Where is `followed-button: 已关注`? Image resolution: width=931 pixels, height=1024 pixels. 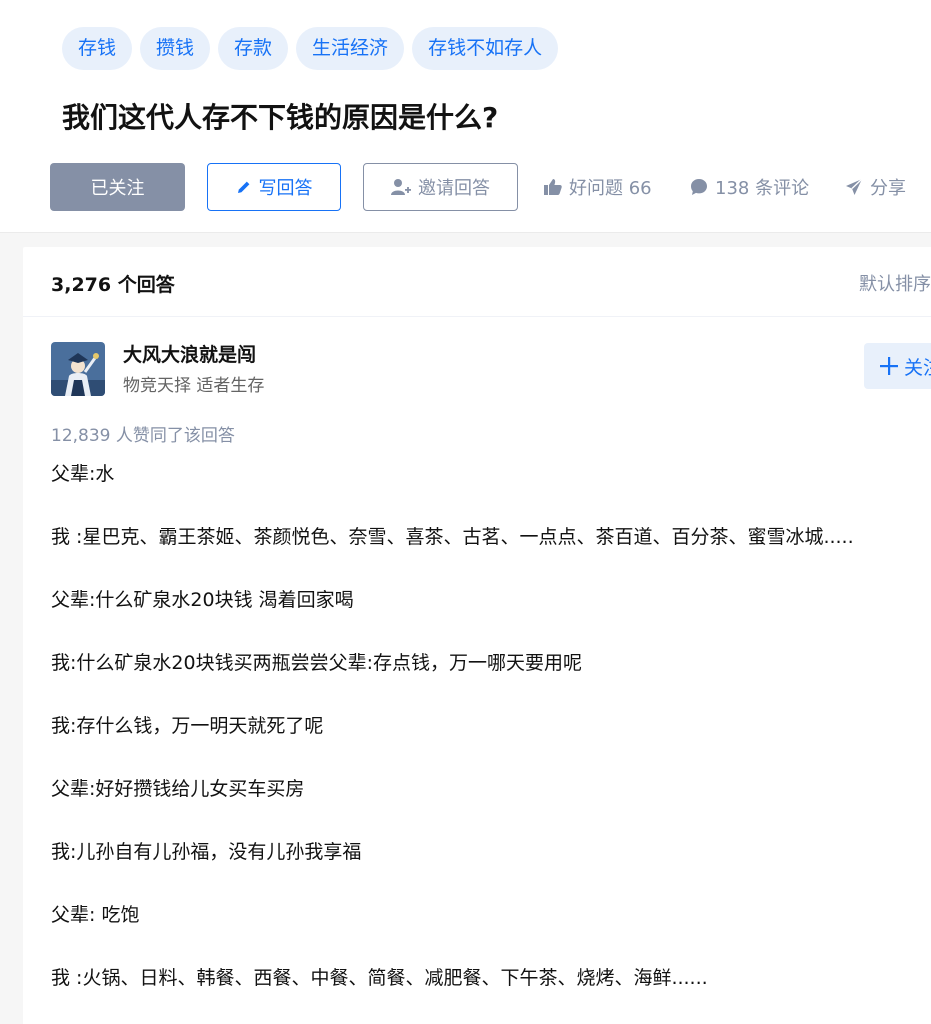
followed-button: 已关注 is located at coordinates (117, 187).